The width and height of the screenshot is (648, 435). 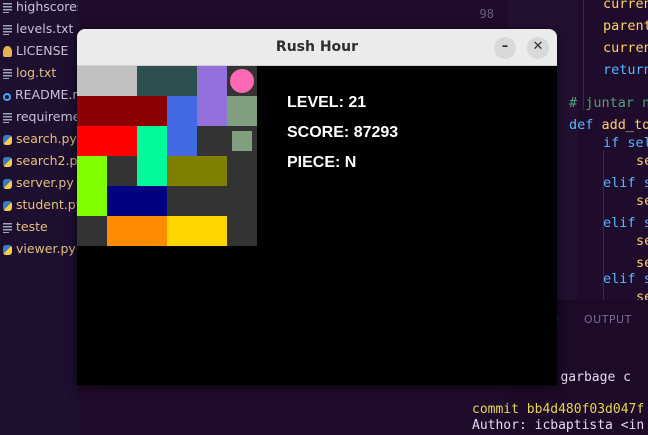 I want to click on cursor-circle, so click(x=242, y=81).